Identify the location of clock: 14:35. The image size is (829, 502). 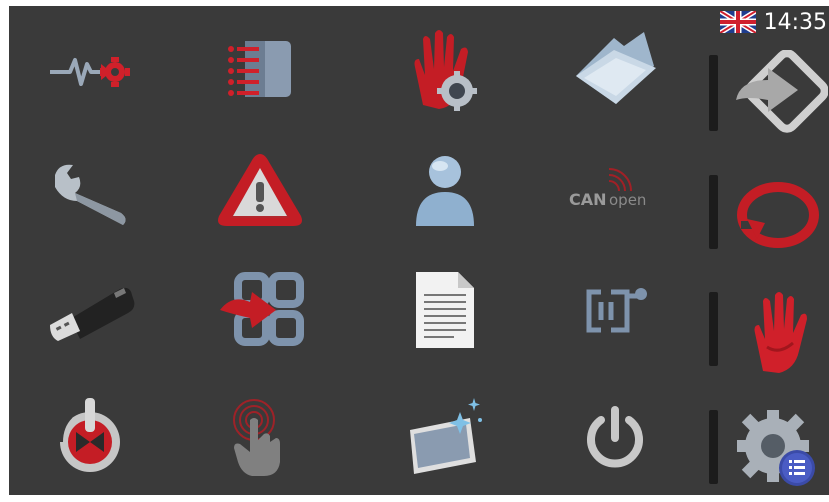
(795, 22).